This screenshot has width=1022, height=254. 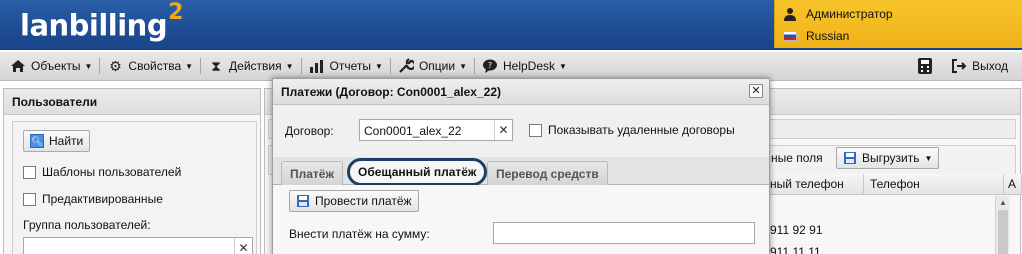 What do you see at coordinates (115, 65) in the screenshot?
I see `gear-icon: ⚙` at bounding box center [115, 65].